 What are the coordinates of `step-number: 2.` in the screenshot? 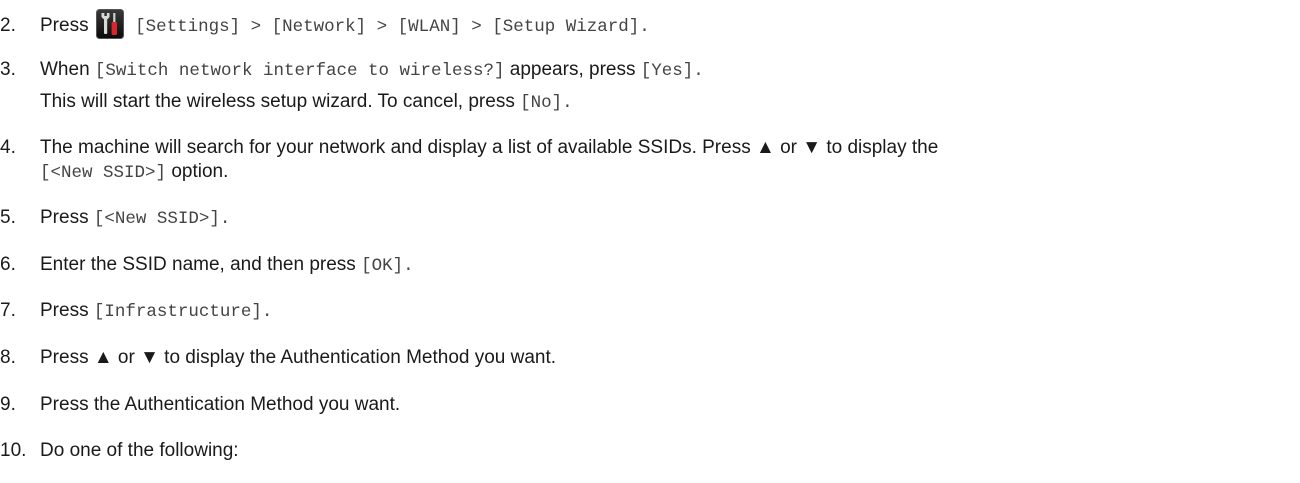 It's located at (8, 25).